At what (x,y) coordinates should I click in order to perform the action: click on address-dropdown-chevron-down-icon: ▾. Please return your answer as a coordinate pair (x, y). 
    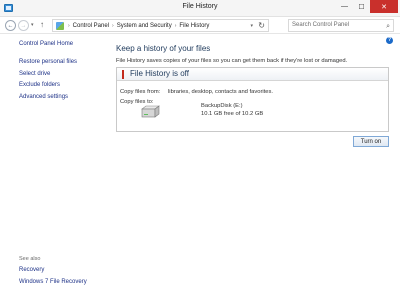
    Looking at the image, I should click on (251, 26).